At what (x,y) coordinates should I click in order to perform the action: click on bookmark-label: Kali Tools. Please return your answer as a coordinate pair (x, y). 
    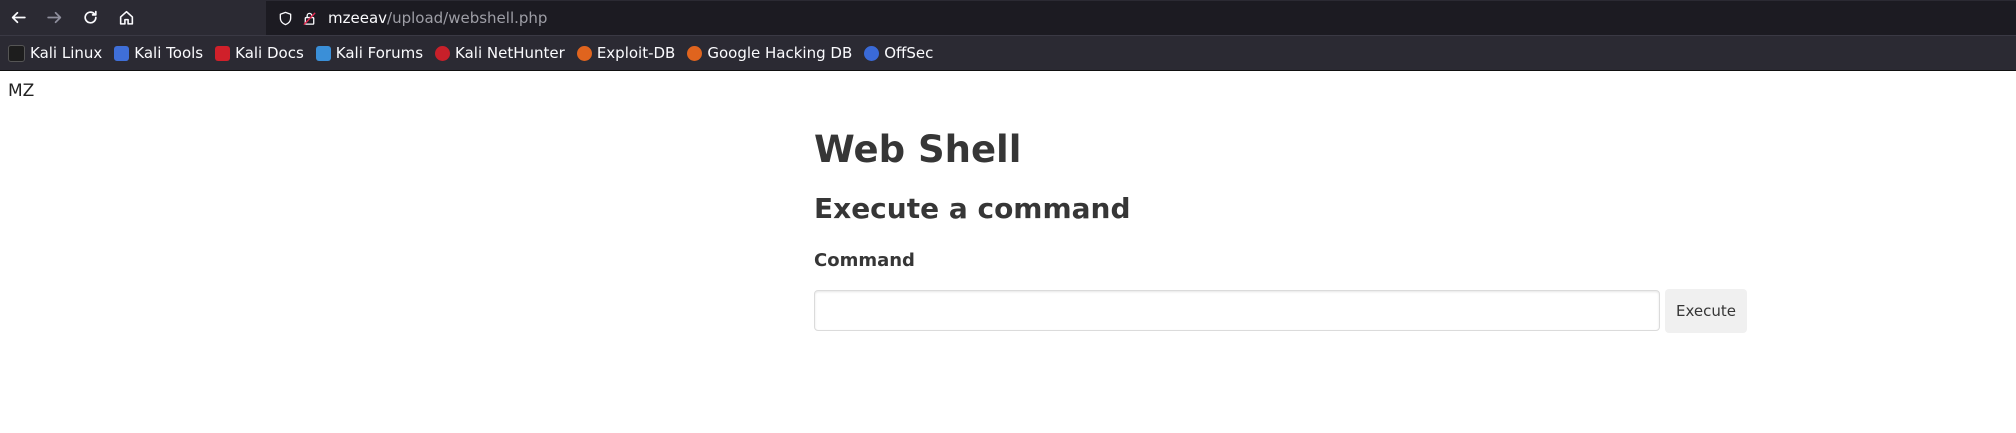
    Looking at the image, I should click on (169, 53).